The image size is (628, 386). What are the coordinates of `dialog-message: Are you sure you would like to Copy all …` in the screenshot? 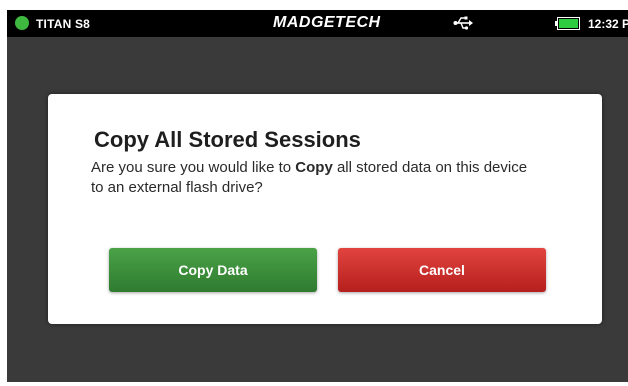 It's located at (311, 178).